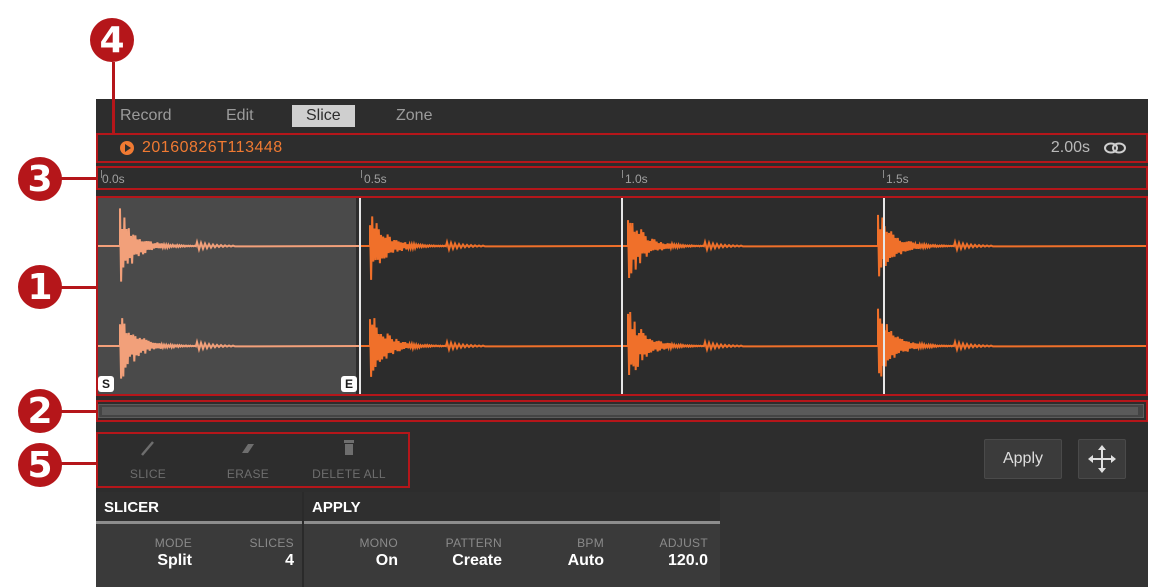 Image resolution: width=1151 pixels, height=587 pixels. Describe the element at coordinates (512, 508) in the screenshot. I see `apply-section-title: APPLY` at that location.